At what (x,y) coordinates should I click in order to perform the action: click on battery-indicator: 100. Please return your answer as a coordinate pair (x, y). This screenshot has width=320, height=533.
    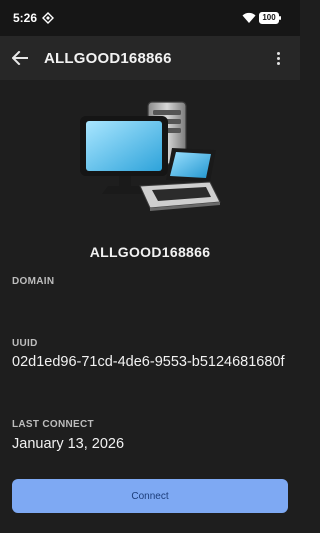
    Looking at the image, I should click on (270, 18).